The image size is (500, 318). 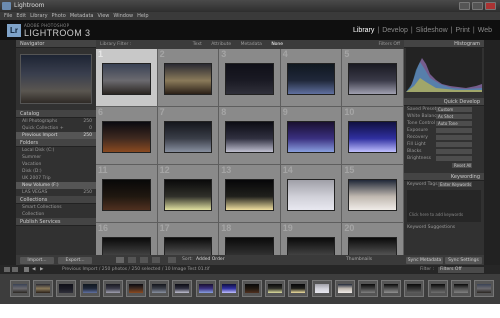 I want to click on grid-cell: 7, so click(x=188, y=136).